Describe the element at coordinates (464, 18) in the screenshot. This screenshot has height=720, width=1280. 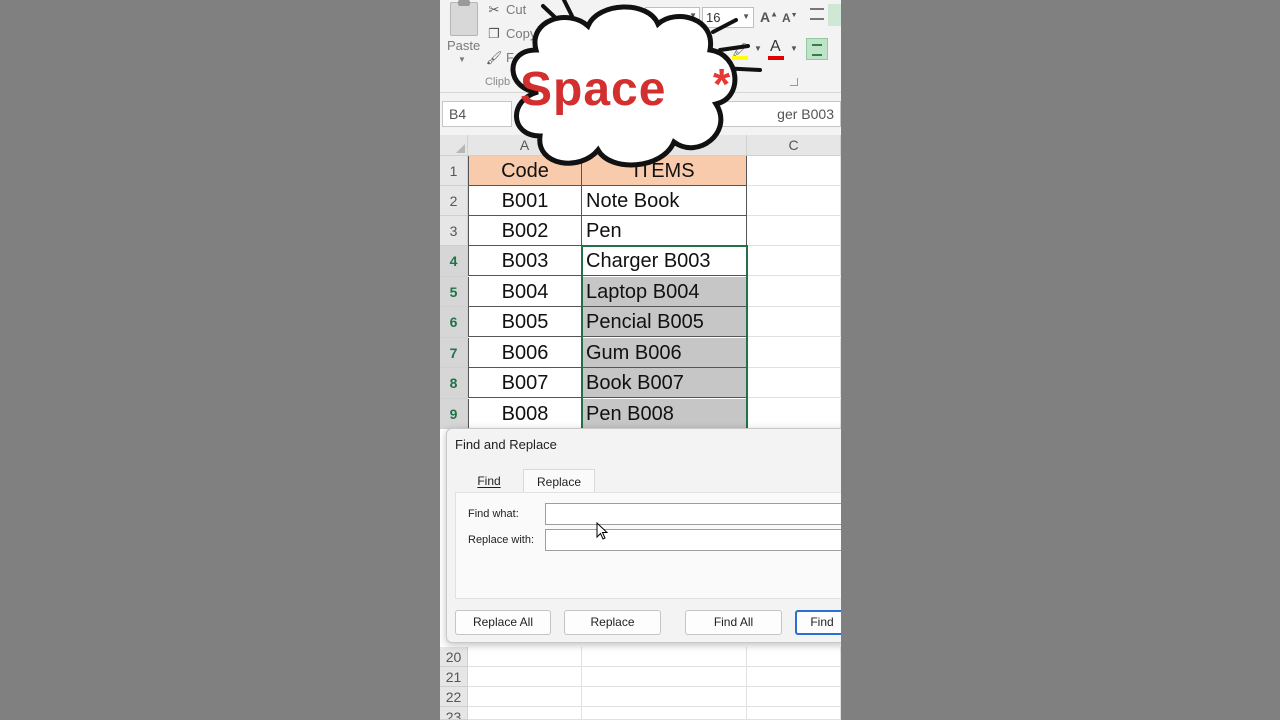
I see `paste-icon` at that location.